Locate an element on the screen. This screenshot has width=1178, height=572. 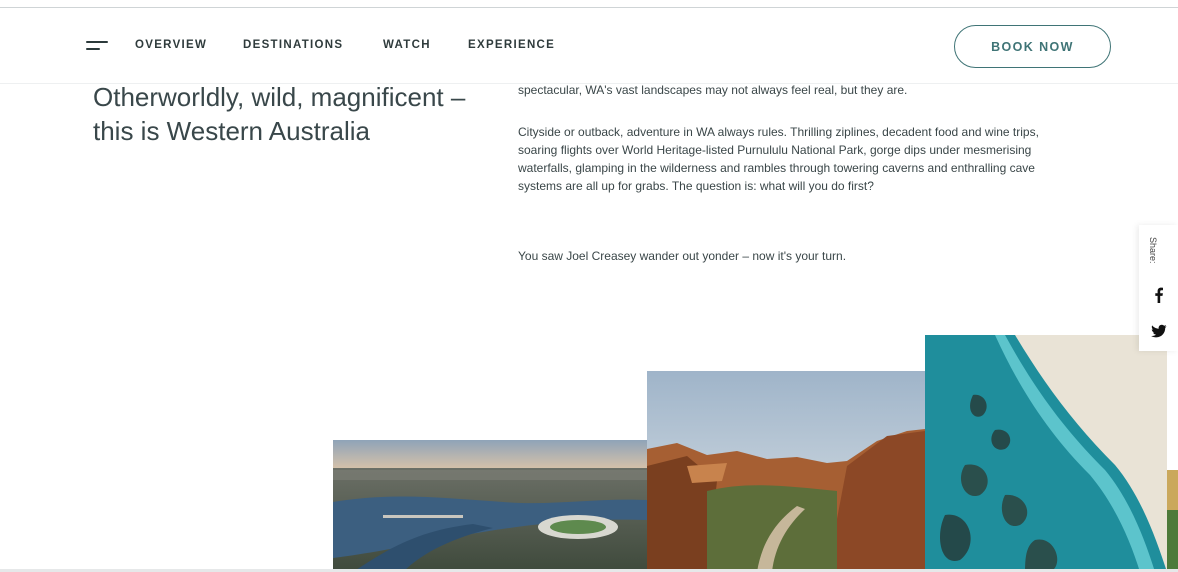
twitter-icon is located at coordinates (1159, 331).